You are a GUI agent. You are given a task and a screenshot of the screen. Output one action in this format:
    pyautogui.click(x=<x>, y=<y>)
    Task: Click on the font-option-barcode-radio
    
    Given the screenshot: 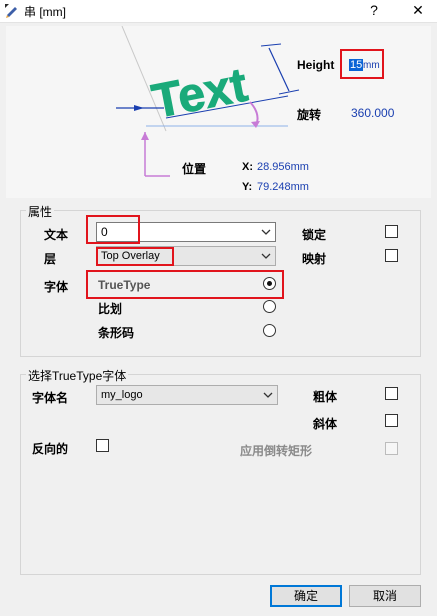 What is the action you would take?
    pyautogui.click(x=269, y=330)
    